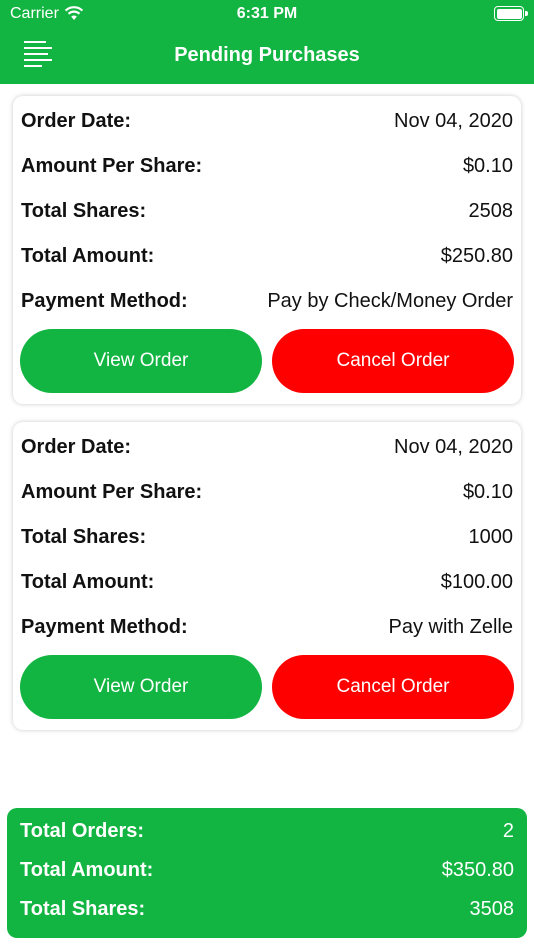 This screenshot has height=950, width=534. I want to click on total-shares-row: Total Shares: 1000, so click(267, 541).